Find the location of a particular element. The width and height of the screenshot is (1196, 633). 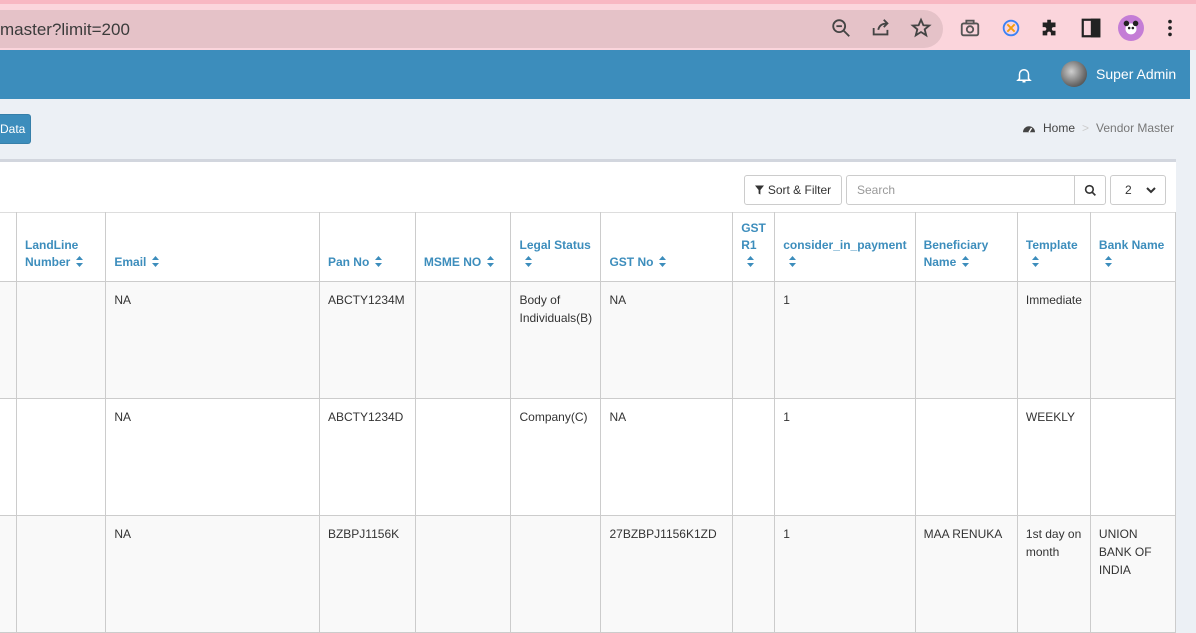

camera-icon is located at coordinates (970, 28).